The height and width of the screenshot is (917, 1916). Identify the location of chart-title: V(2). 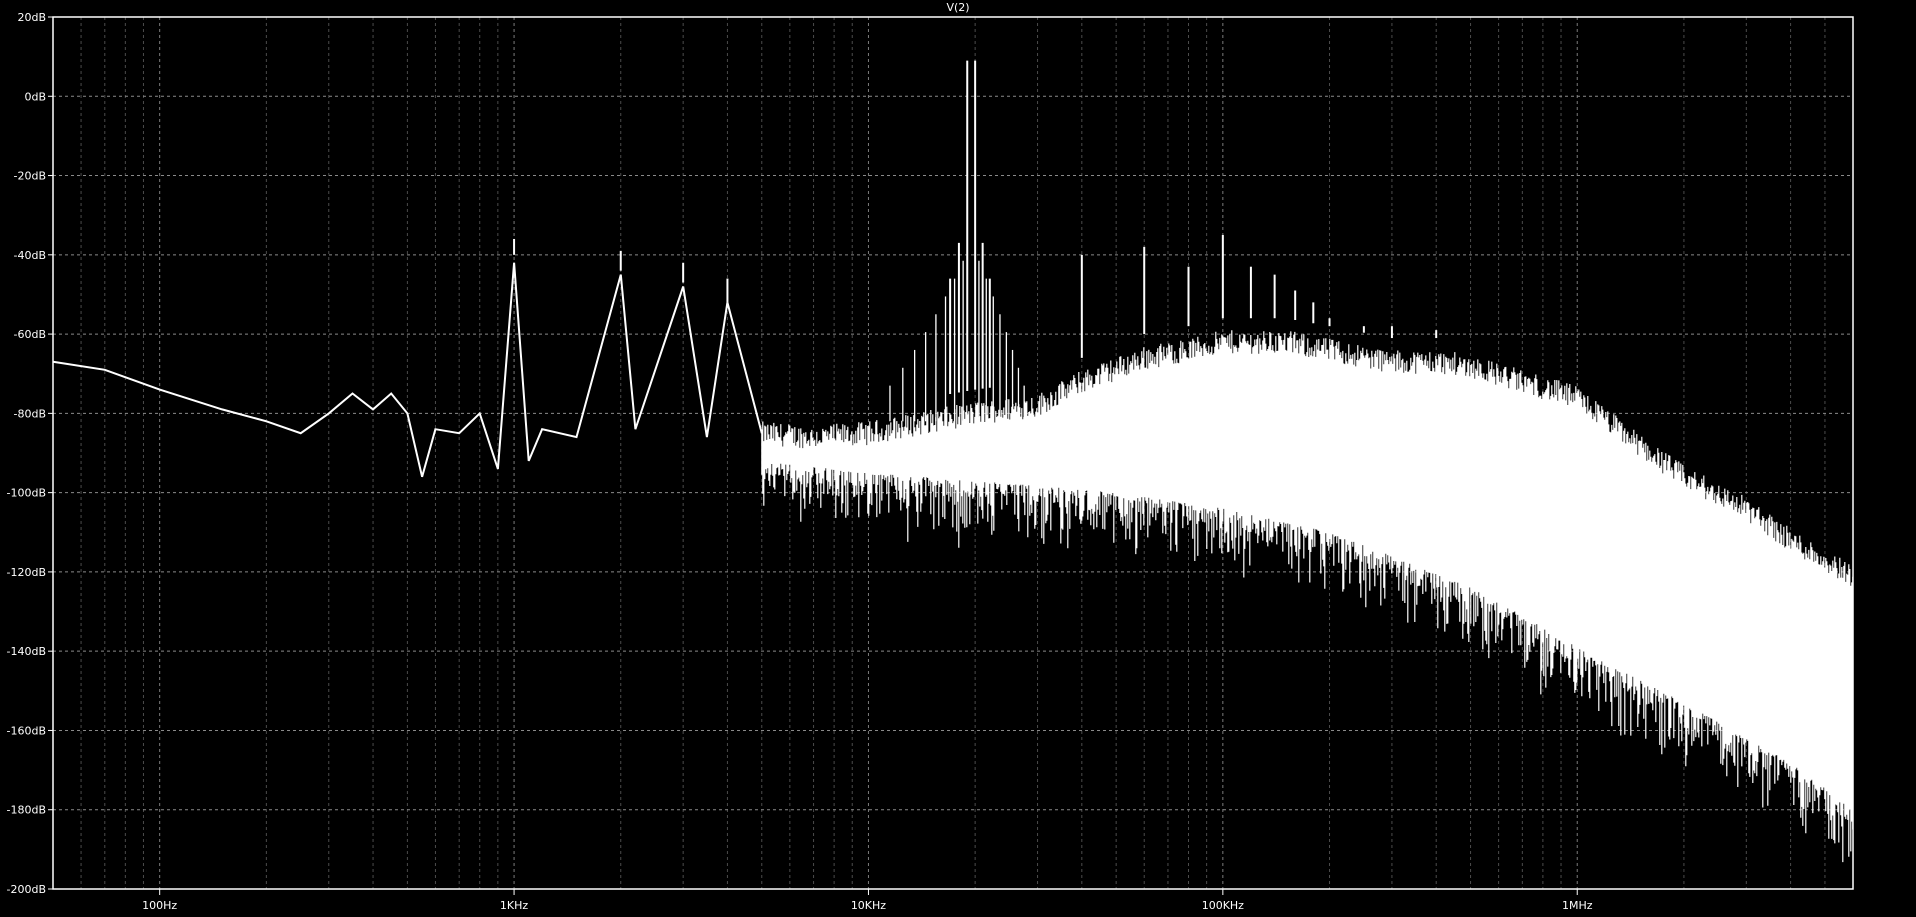
(958, 7).